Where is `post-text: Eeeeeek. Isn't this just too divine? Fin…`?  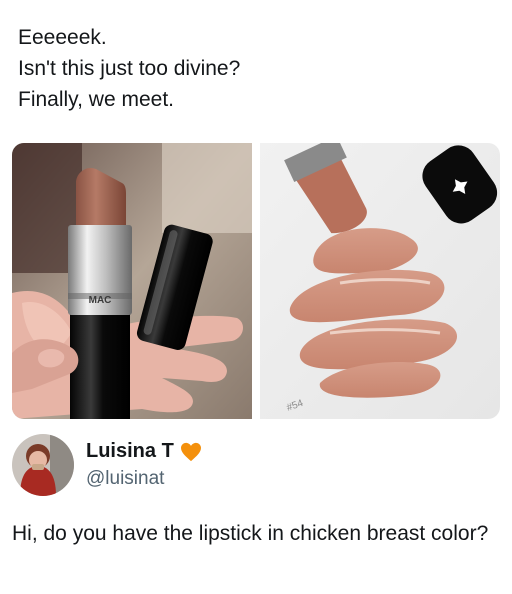 post-text: Eeeeeek. Isn't this just too divine? Fin… is located at coordinates (129, 68).